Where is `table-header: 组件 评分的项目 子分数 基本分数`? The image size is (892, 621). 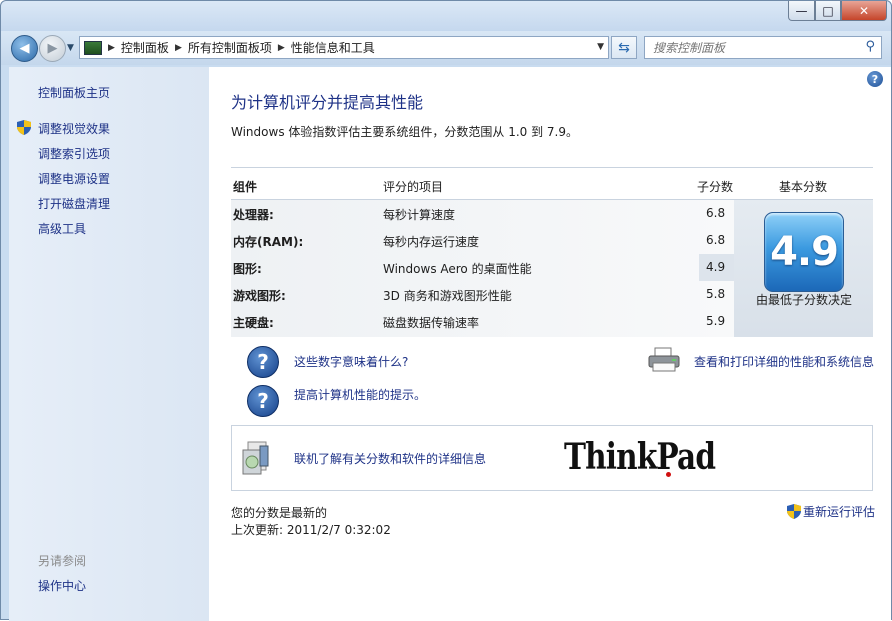 table-header: 组件 评分的项目 子分数 基本分数 is located at coordinates (552, 183).